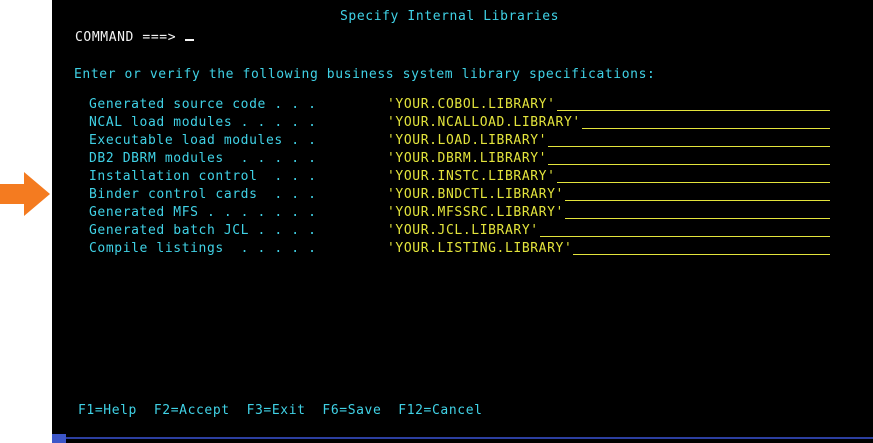 Image resolution: width=873 pixels, height=443 pixels. What do you see at coordinates (475, 194) in the screenshot?
I see `field-value: 'YOUR.BNDCTL.LIBRARY'` at bounding box center [475, 194].